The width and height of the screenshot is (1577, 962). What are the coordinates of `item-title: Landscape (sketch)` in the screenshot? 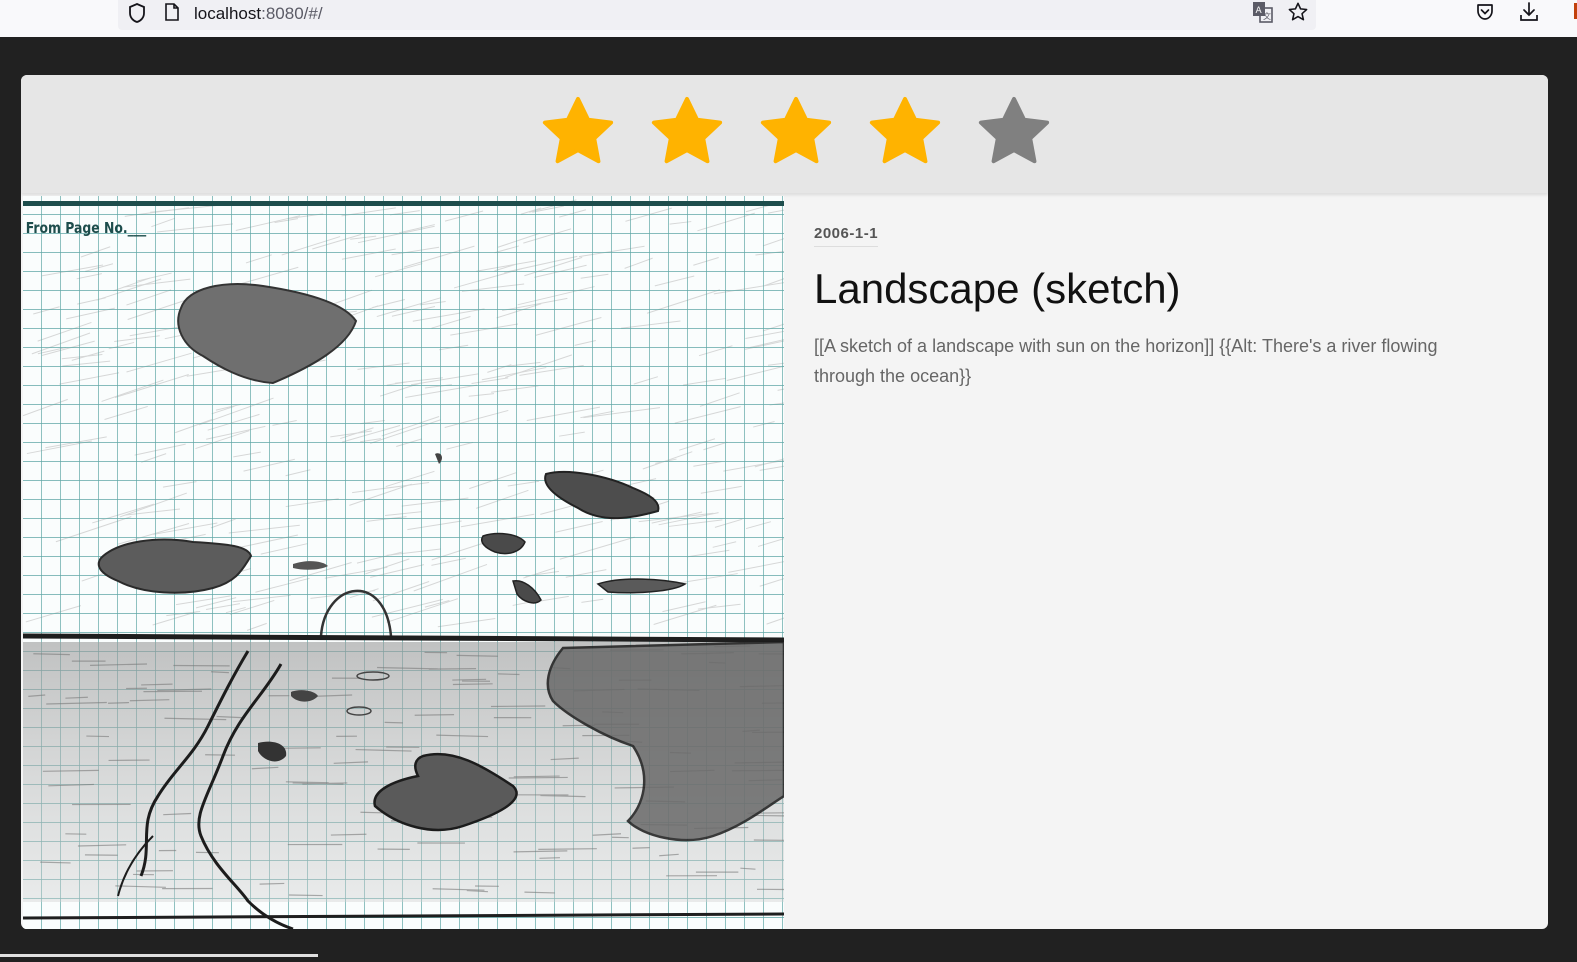 It's located at (997, 288).